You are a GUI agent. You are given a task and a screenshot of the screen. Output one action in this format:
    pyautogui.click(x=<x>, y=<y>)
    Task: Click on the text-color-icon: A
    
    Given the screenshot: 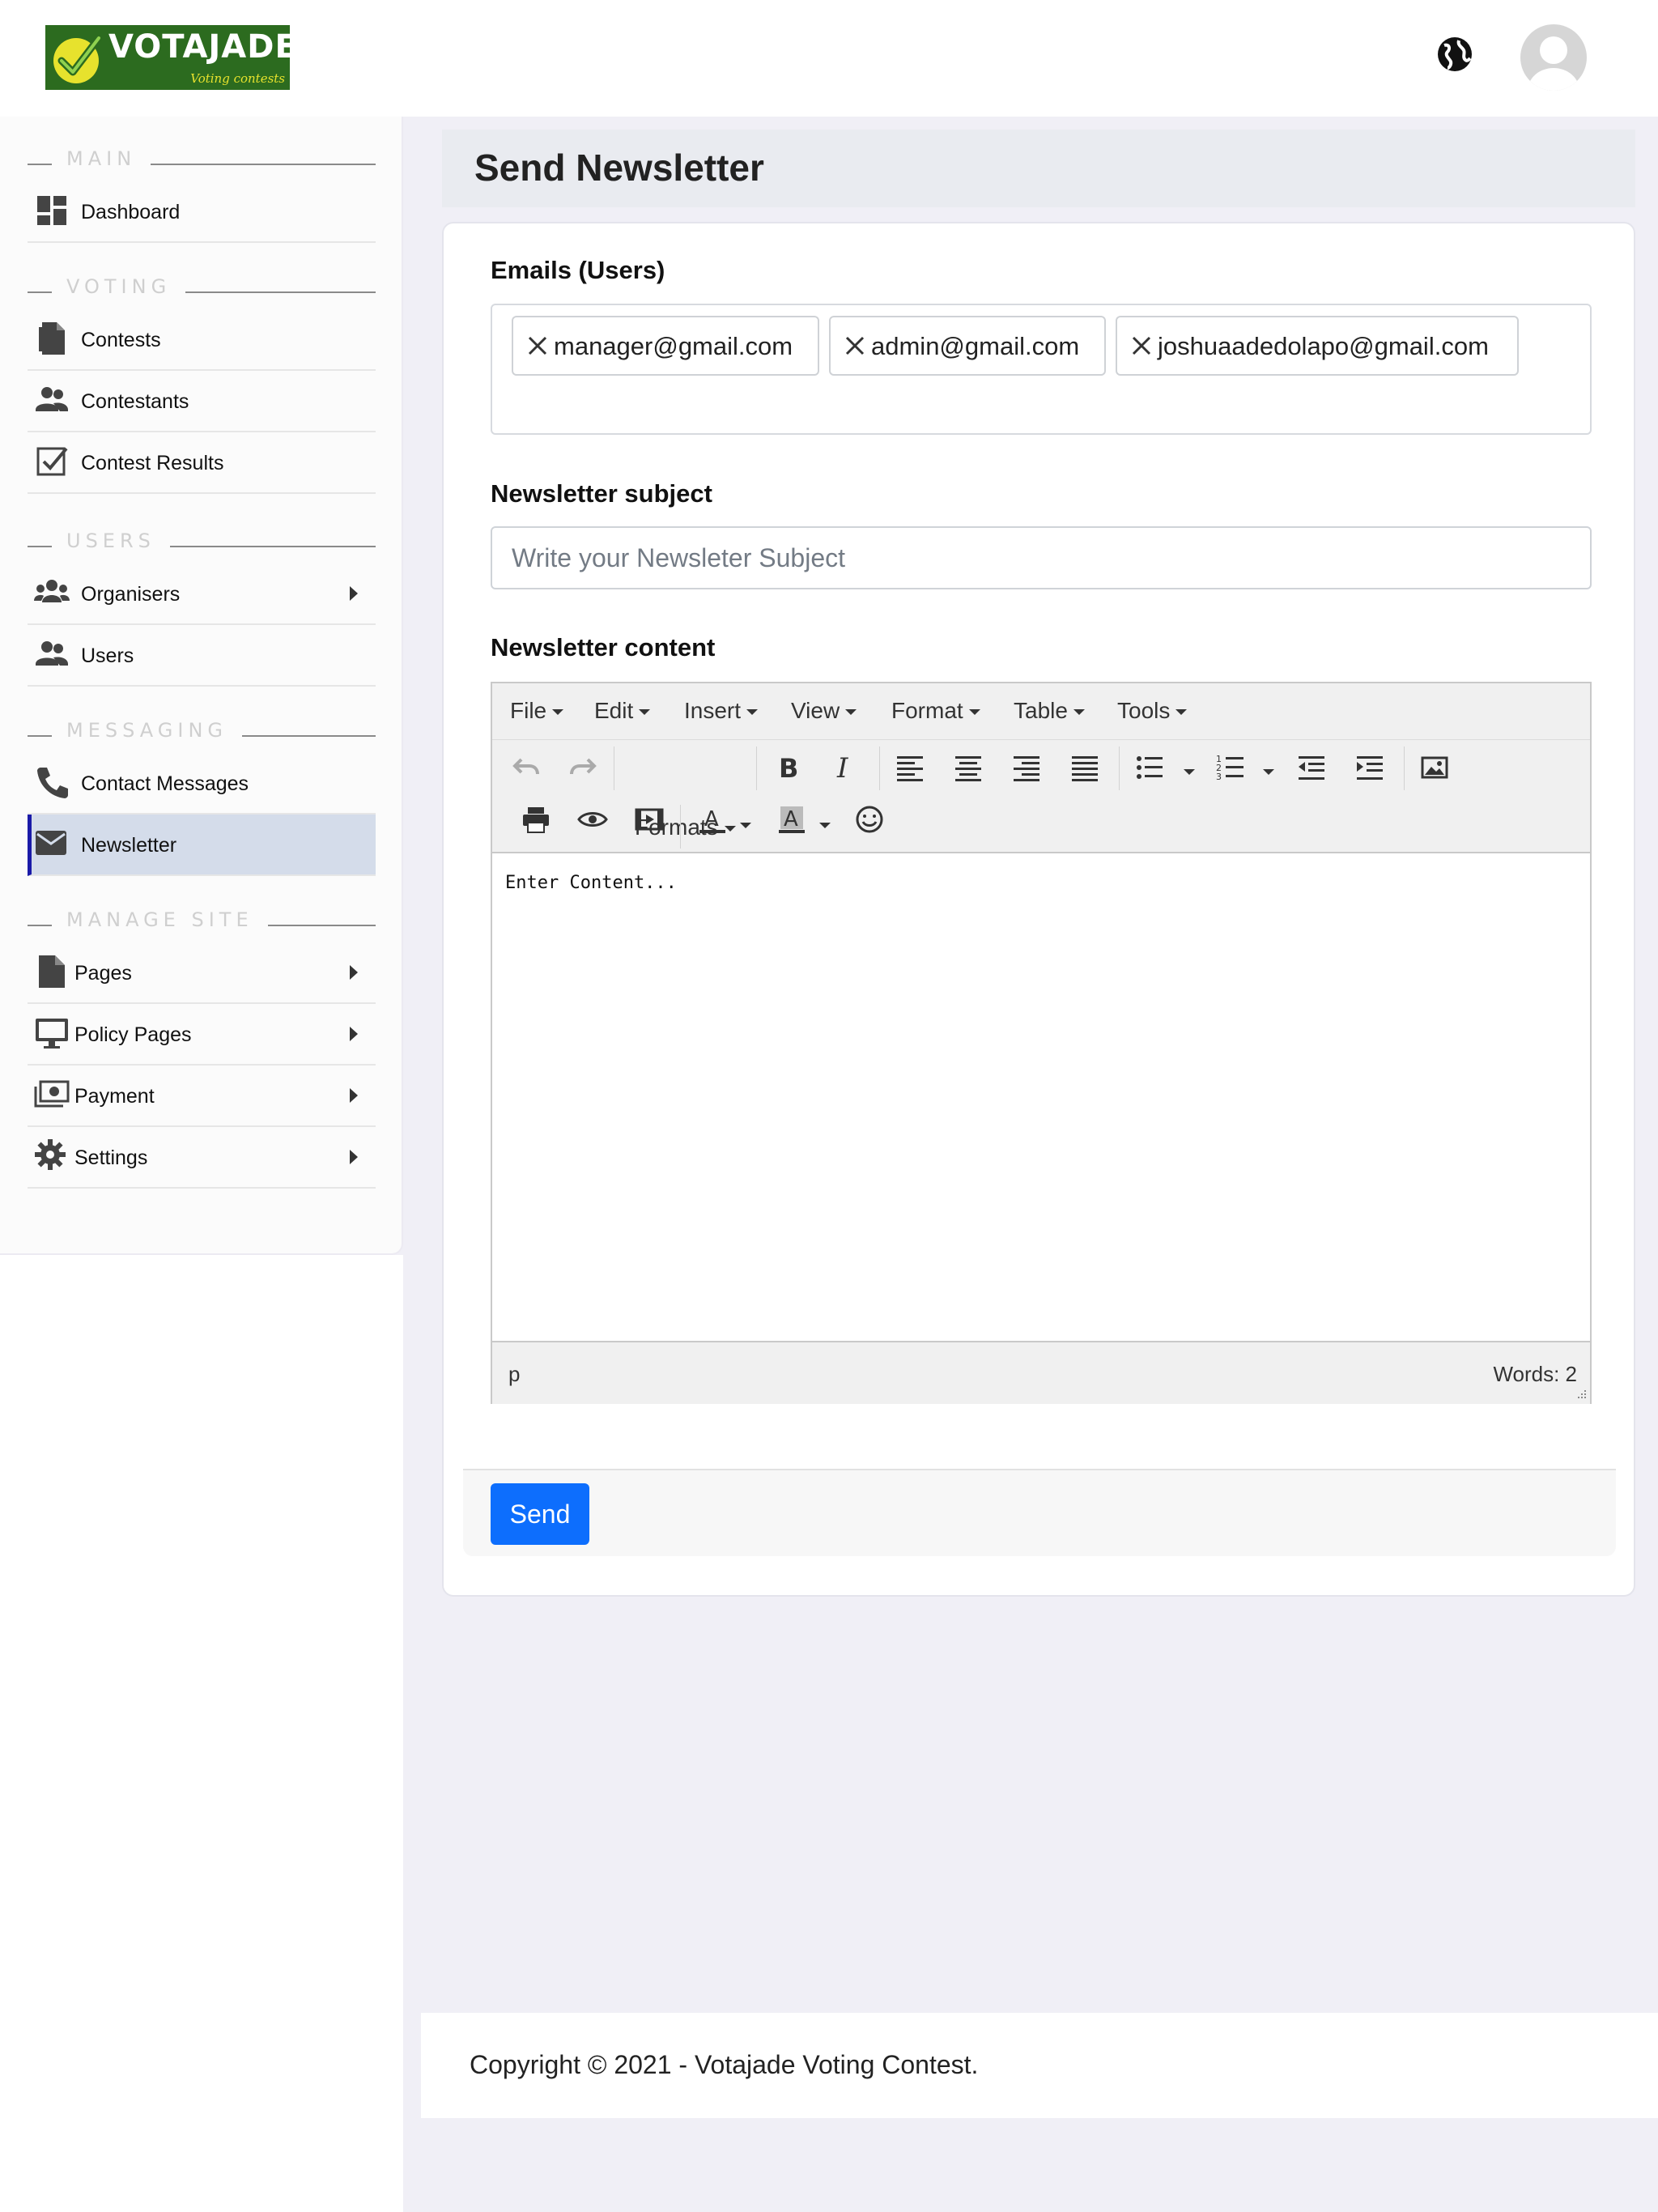 What is the action you would take?
    pyautogui.click(x=712, y=820)
    